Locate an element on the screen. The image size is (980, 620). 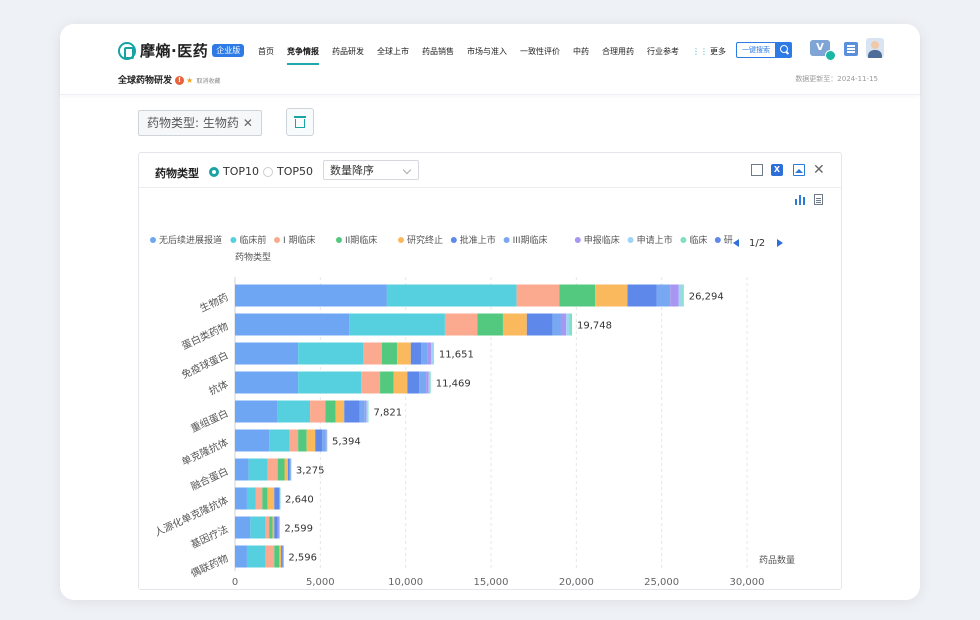
legend-page-indicator: 1/2 is located at coordinates (757, 243).